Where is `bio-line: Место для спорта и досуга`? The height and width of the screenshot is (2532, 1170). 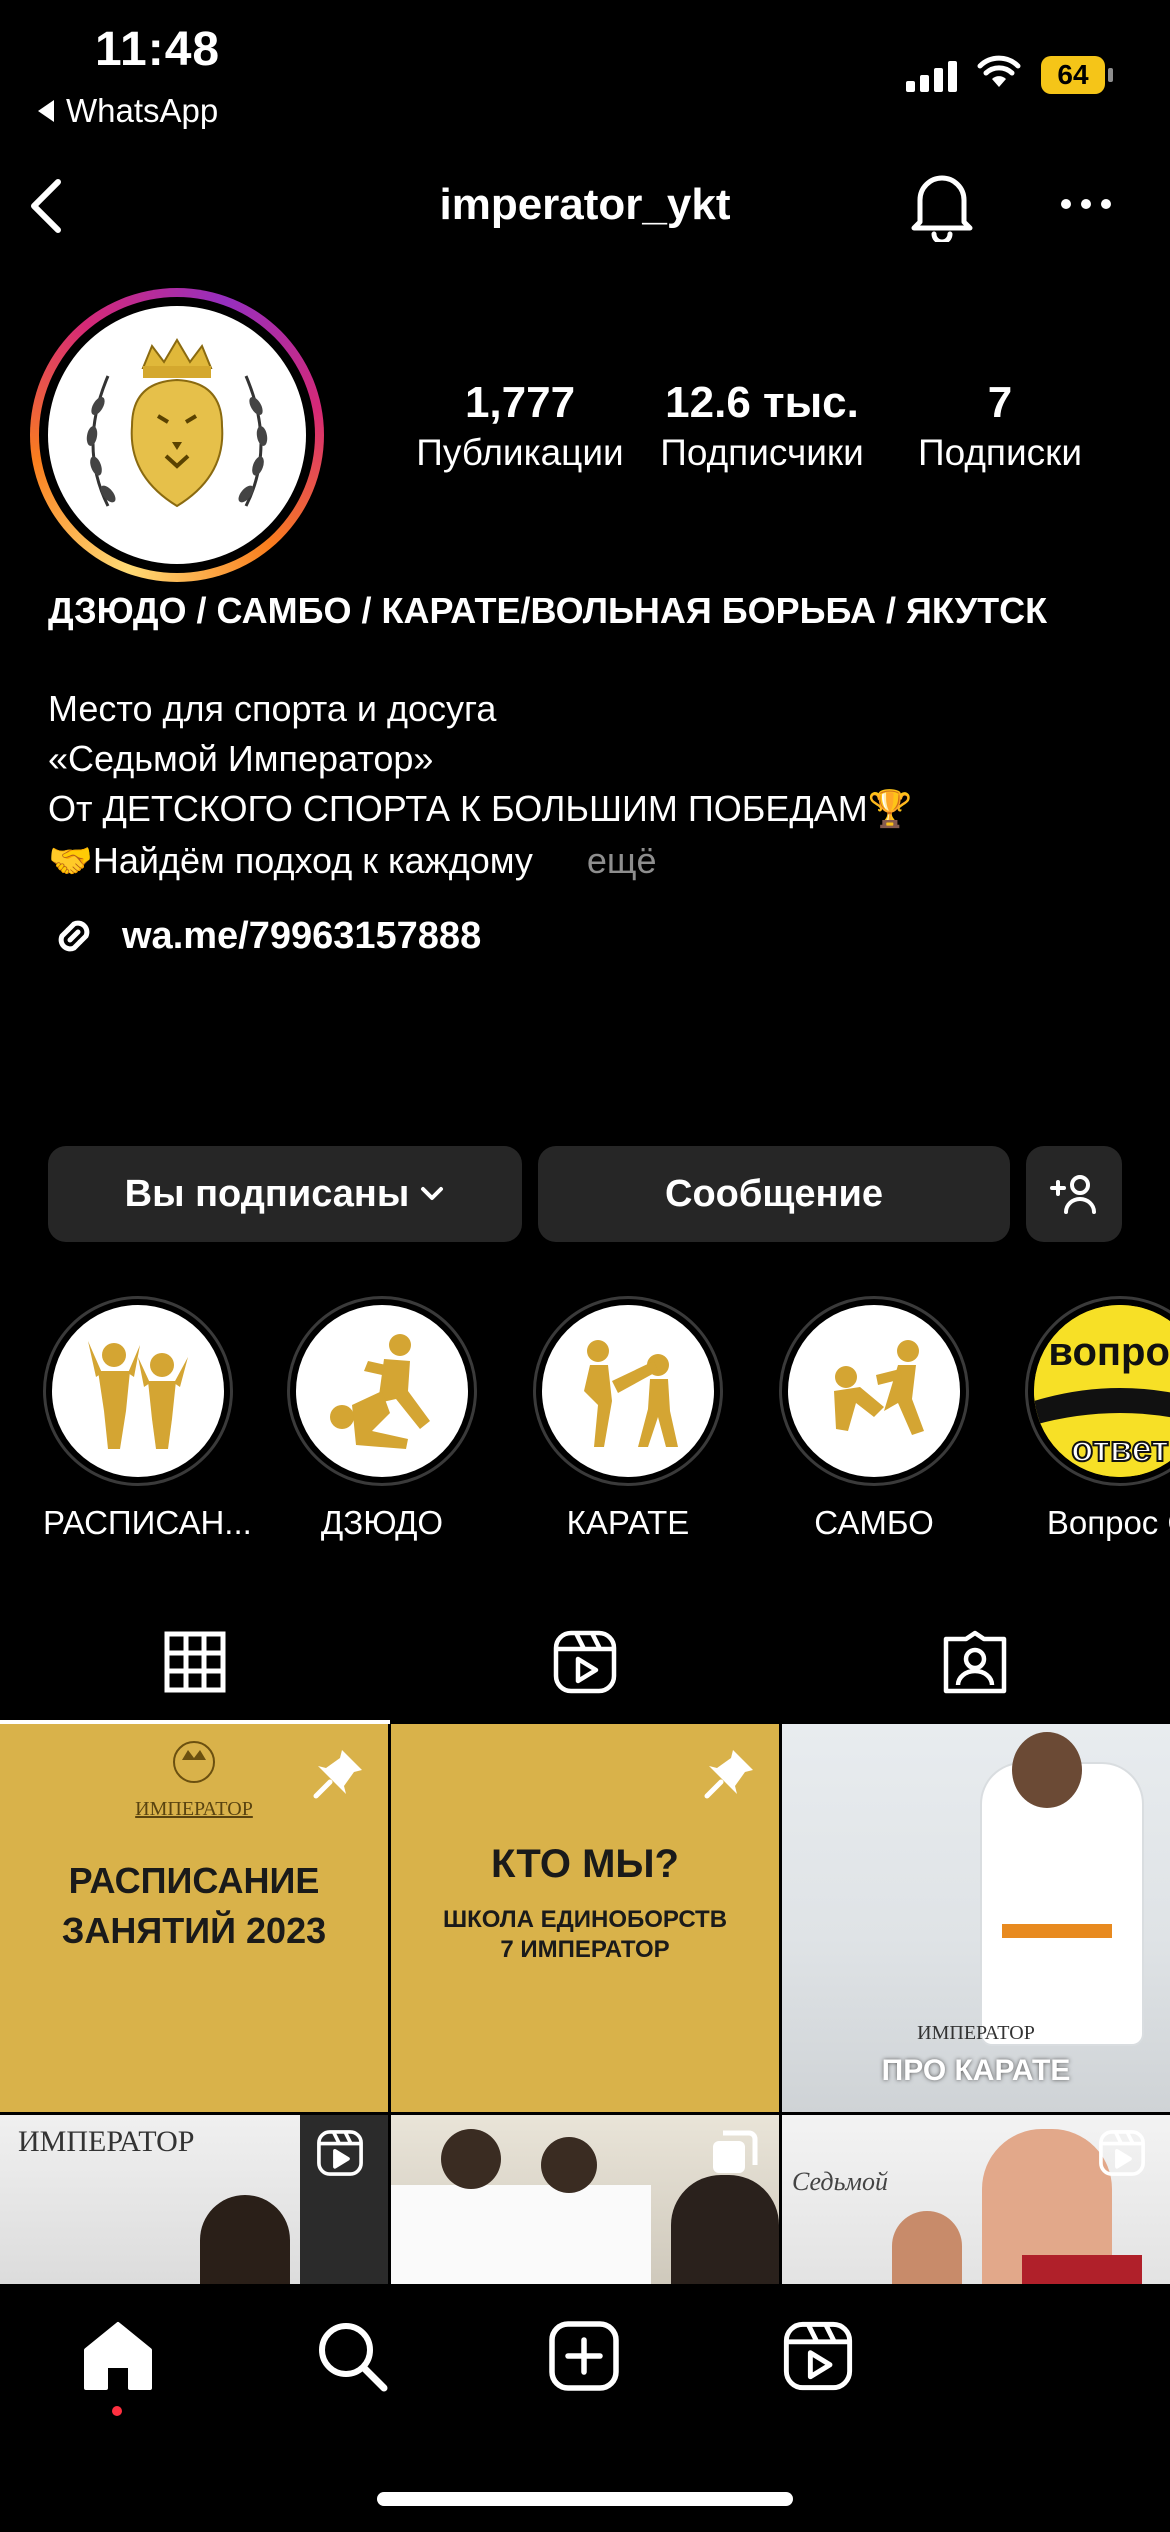 bio-line: Место для спорта и досуга is located at coordinates (272, 708).